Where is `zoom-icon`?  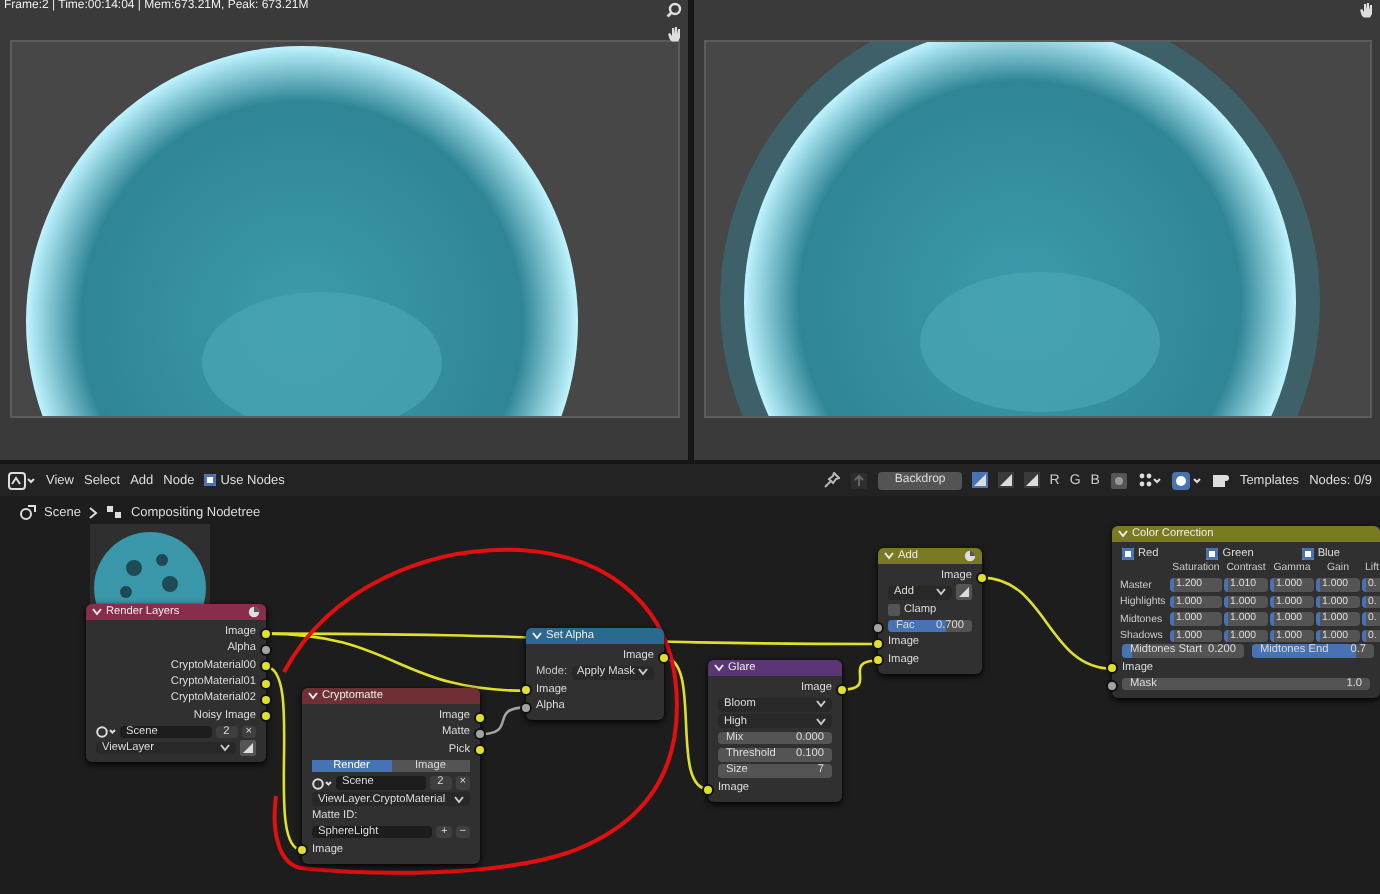 zoom-icon is located at coordinates (673, 10).